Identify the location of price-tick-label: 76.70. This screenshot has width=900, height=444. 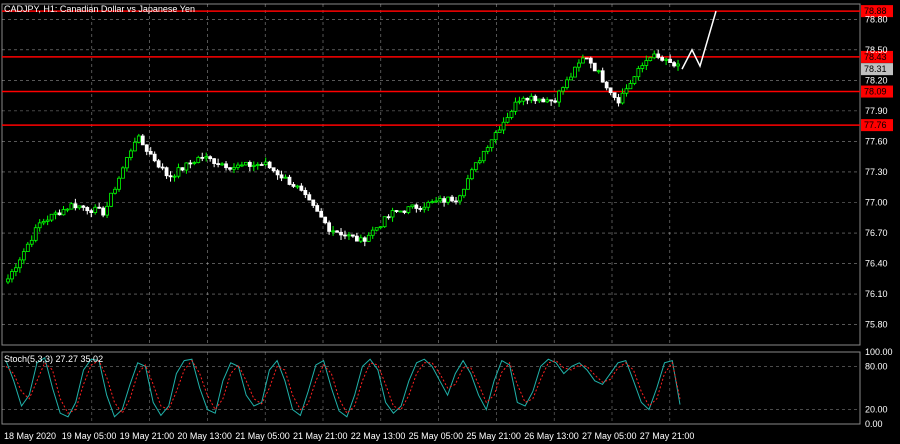
(876, 233).